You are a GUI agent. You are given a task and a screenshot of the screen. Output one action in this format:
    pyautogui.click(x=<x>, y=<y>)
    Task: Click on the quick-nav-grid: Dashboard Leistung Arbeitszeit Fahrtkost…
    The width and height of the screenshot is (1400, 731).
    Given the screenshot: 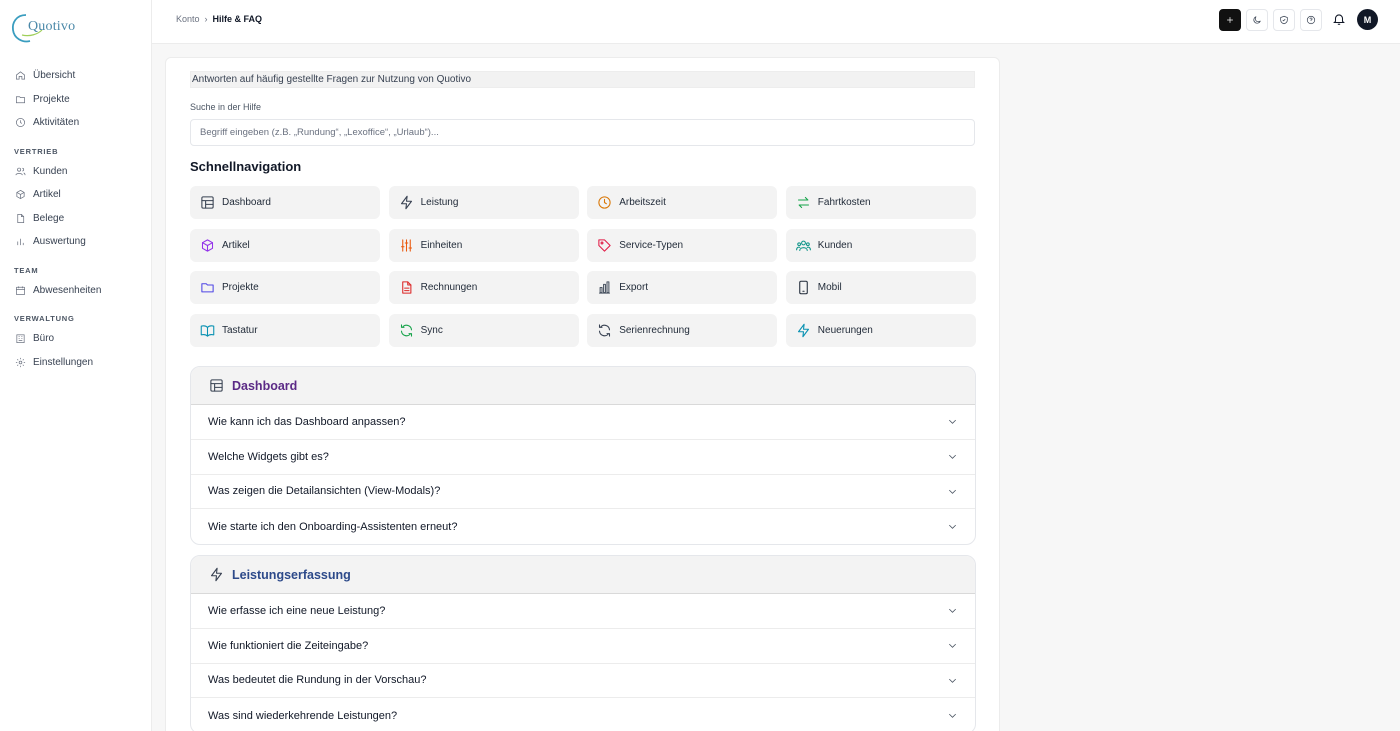 What is the action you would take?
    pyautogui.click(x=583, y=266)
    